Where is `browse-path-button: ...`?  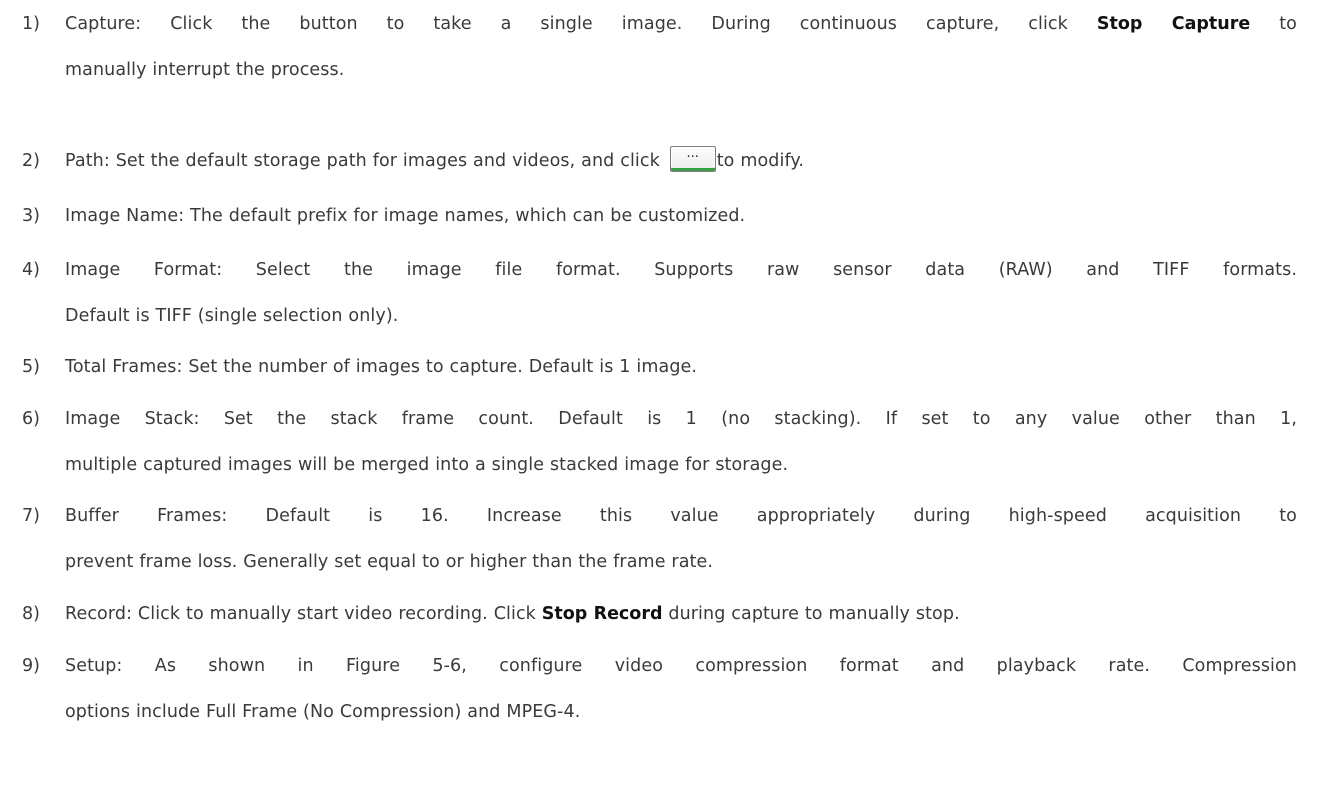
browse-path-button: ... is located at coordinates (692, 159).